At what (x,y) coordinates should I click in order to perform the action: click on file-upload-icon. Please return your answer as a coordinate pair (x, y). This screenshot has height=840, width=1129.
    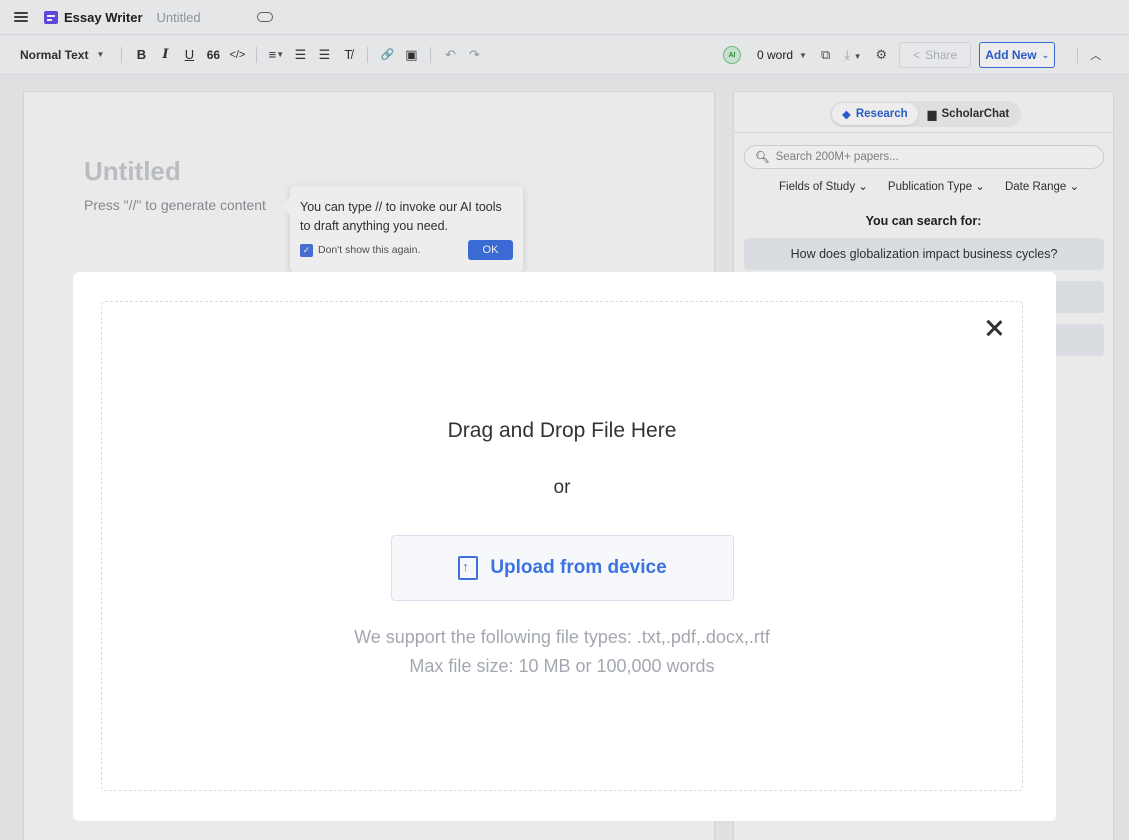
    Looking at the image, I should click on (468, 568).